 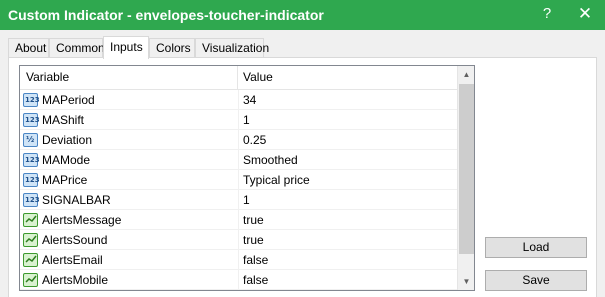 I want to click on load-button: Load, so click(x=536, y=247).